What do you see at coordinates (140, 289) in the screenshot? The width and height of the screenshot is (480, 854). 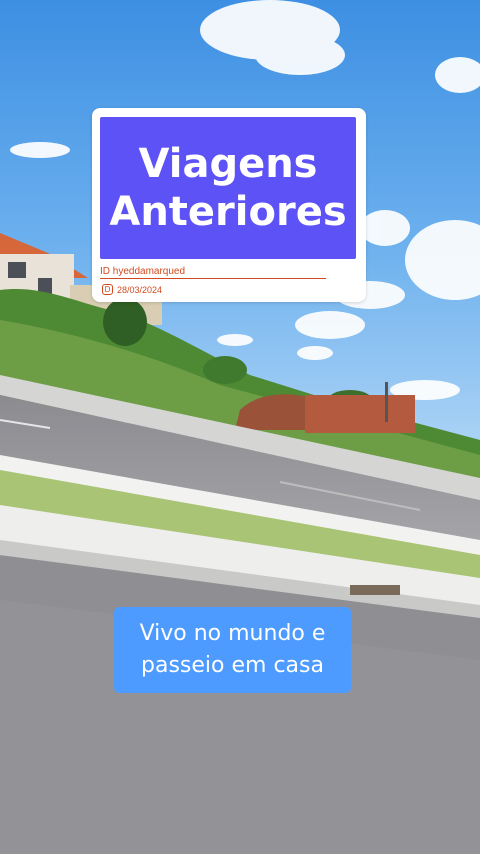 I see `date-text: 28/03/2024` at bounding box center [140, 289].